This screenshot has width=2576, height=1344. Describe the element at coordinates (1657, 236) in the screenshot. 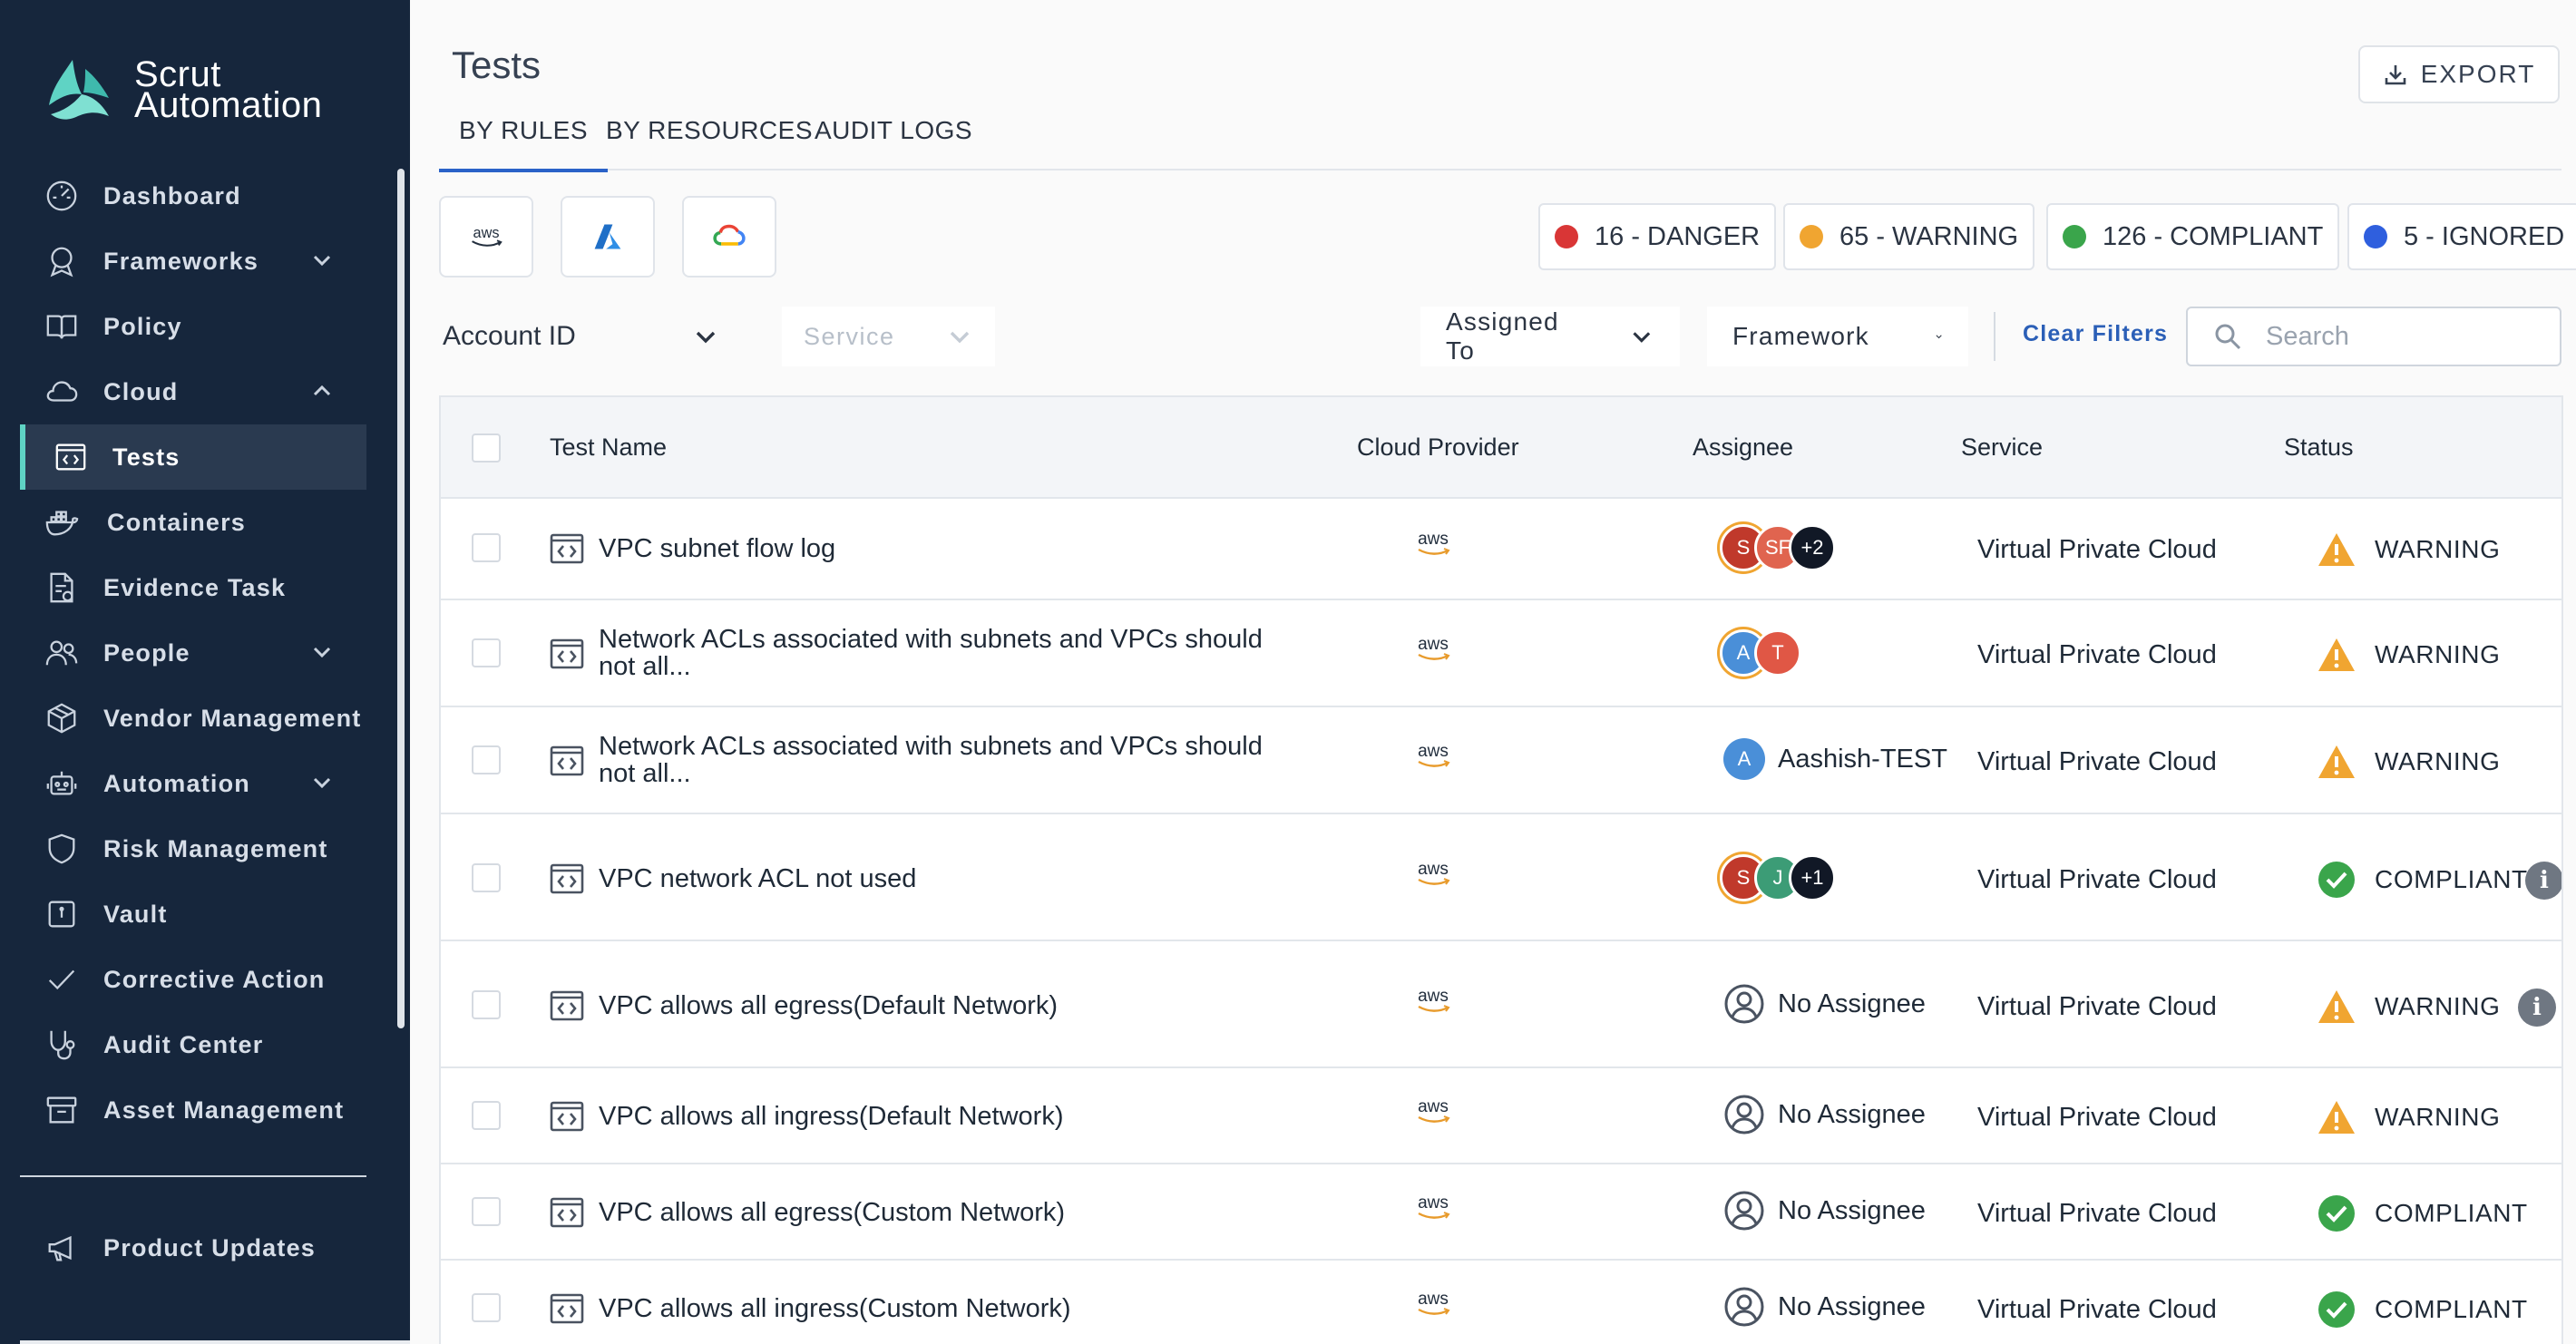

I see `summary-danger: 16 - DANGER` at that location.